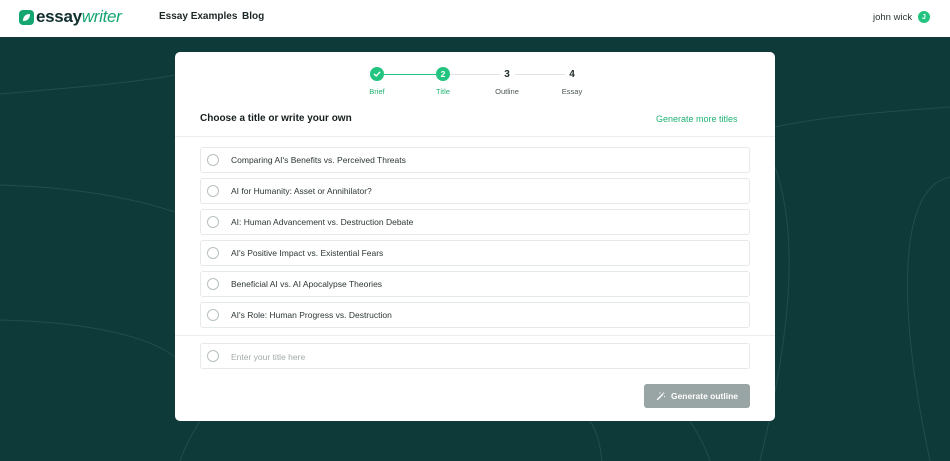  What do you see at coordinates (443, 74) in the screenshot?
I see `step-number: 2` at bounding box center [443, 74].